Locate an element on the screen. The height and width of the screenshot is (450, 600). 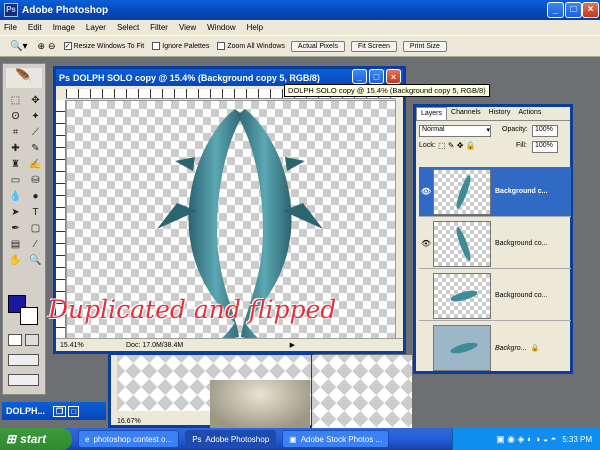
minimize-button: _ is located at coordinates (555, 10).